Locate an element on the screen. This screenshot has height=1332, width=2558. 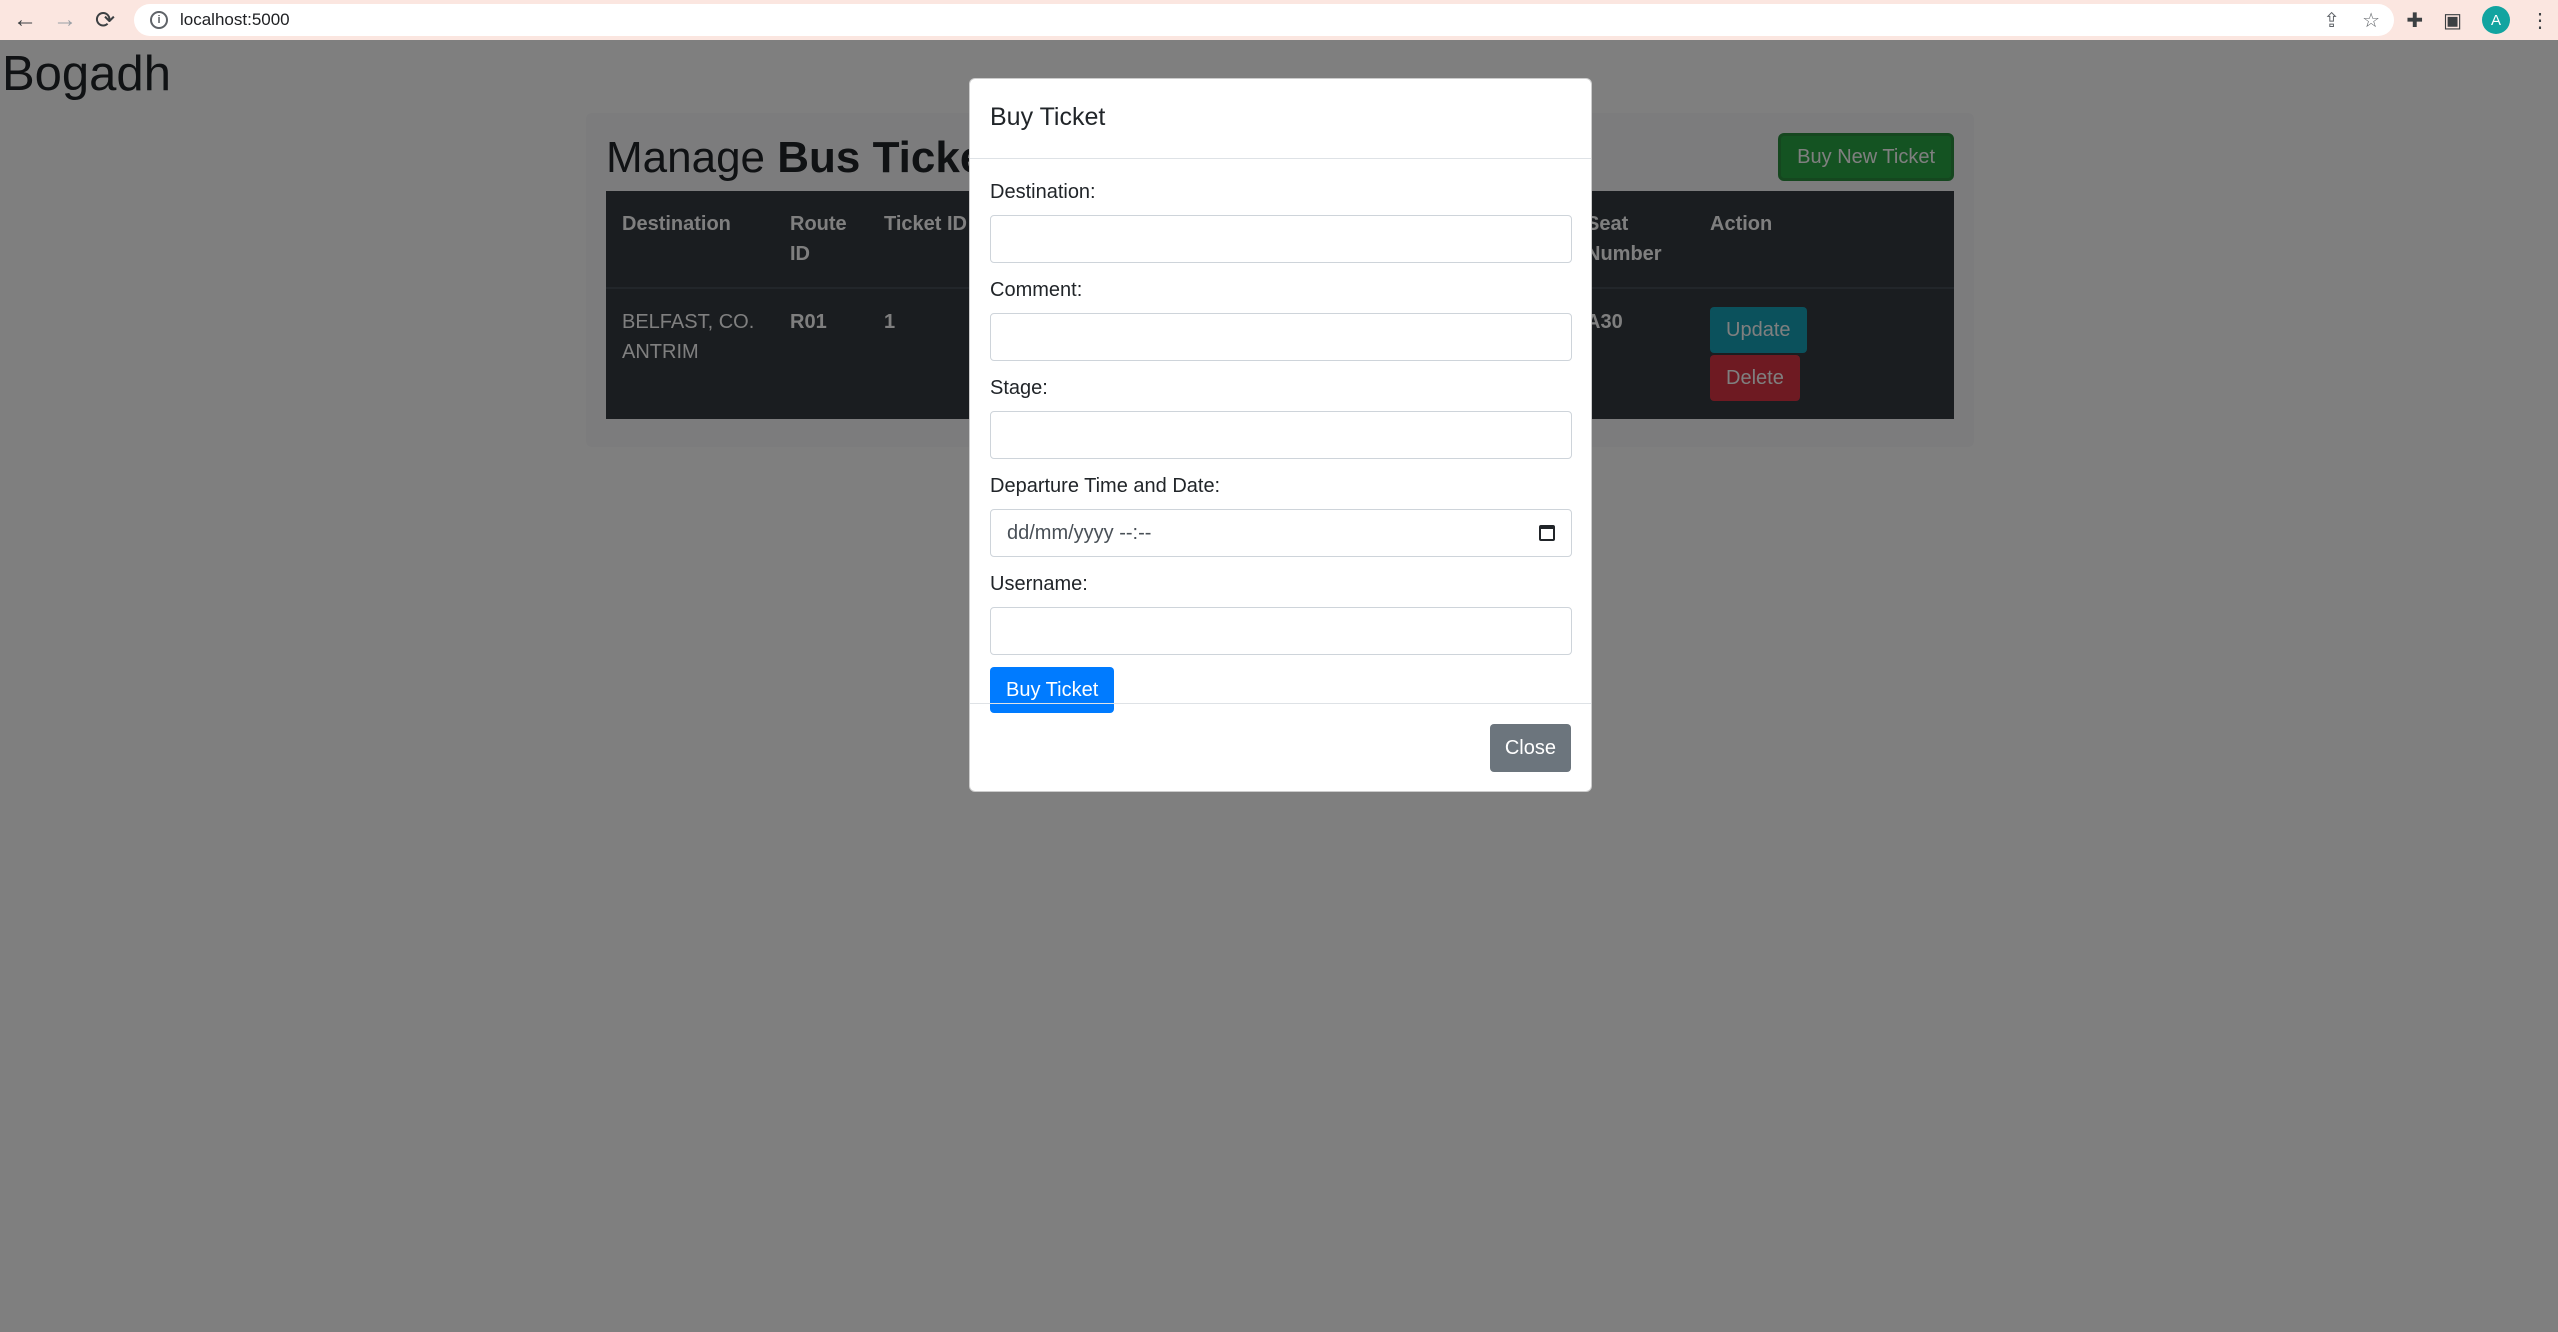
destination-input is located at coordinates (1281, 239).